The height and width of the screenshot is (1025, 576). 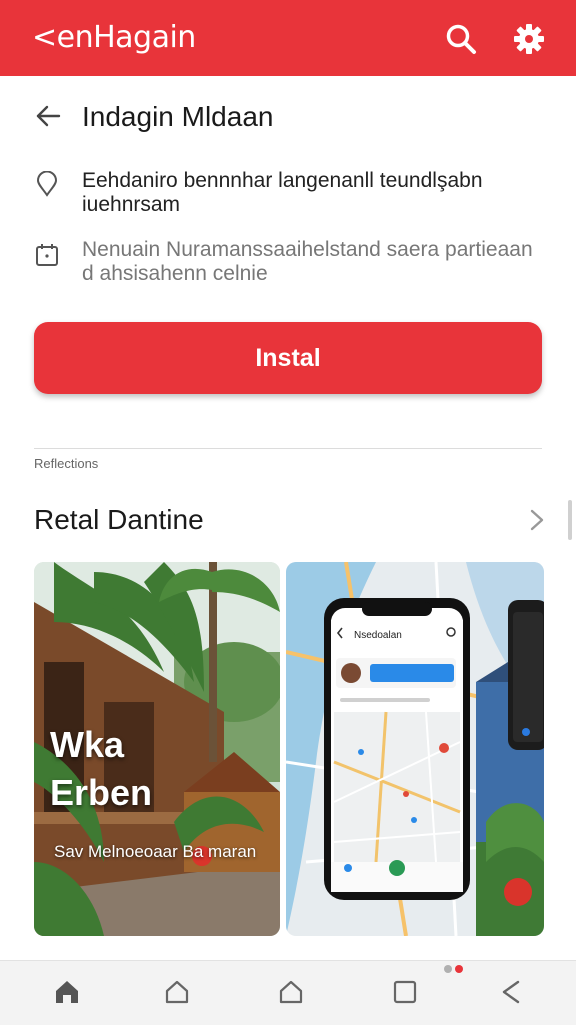 I want to click on install-button: Instal, so click(x=288, y=358).